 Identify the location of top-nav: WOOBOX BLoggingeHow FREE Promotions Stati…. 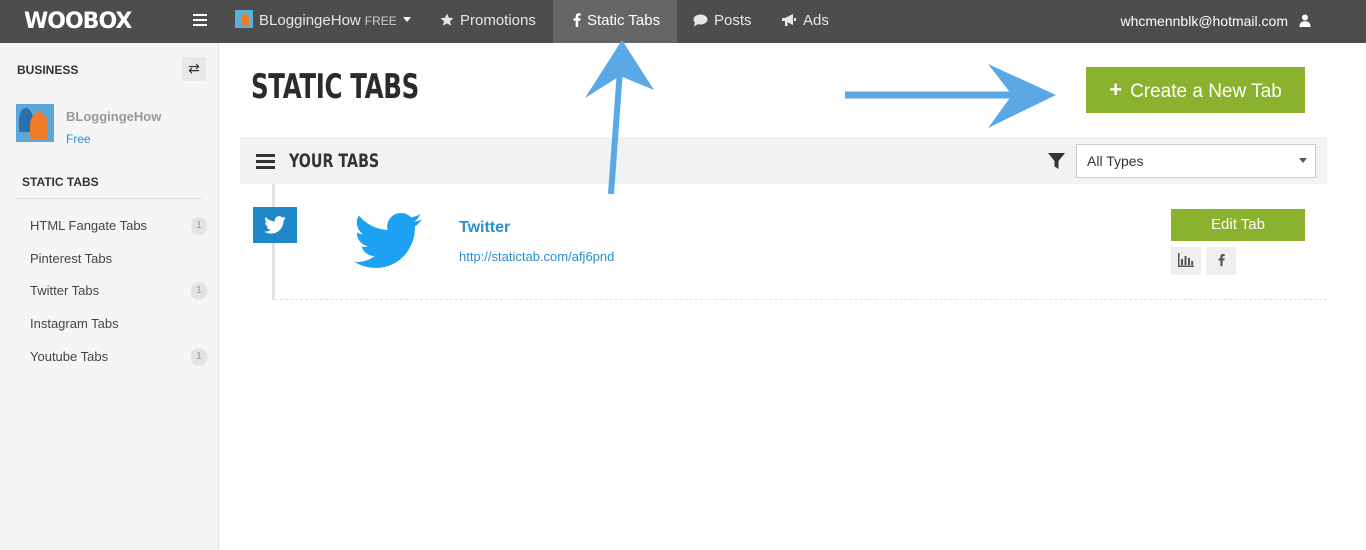
(683, 21).